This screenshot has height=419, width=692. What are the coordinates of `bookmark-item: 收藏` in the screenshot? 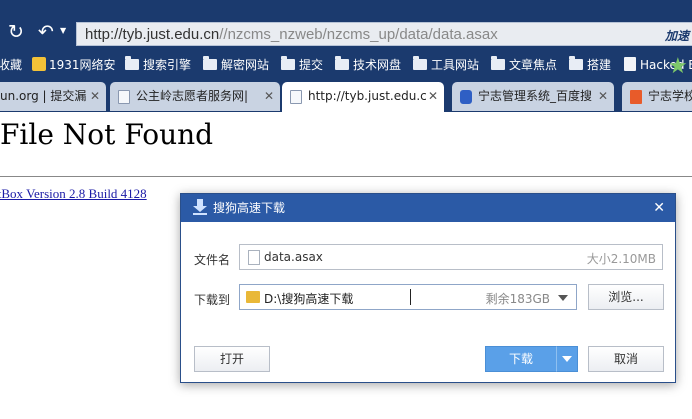 It's located at (11, 65).